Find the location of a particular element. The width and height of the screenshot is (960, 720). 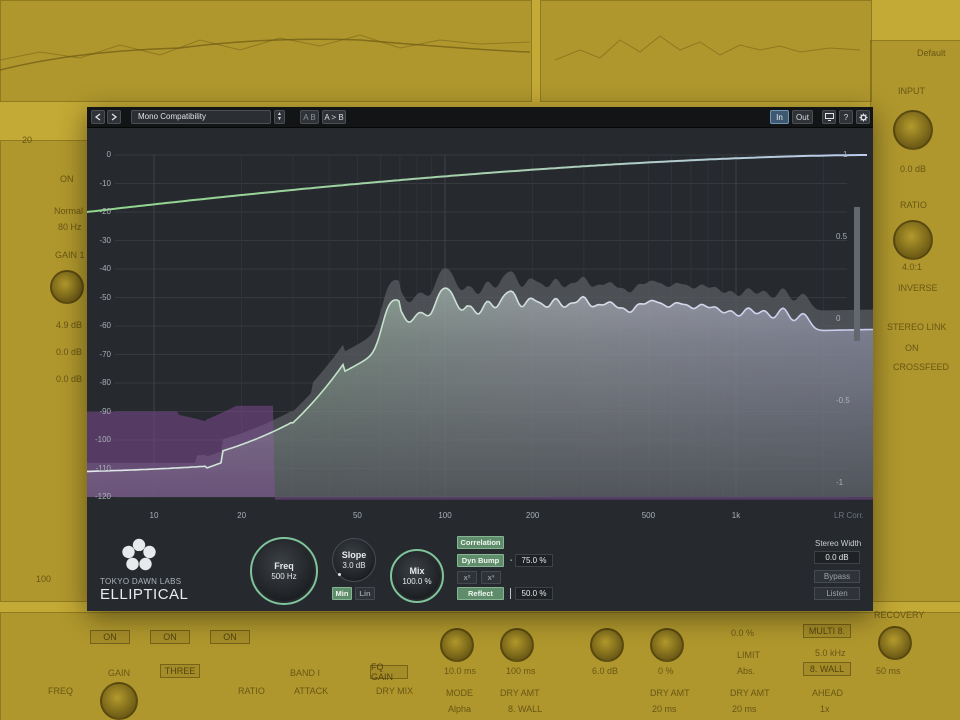

y-axis-label: -120 is located at coordinates (102, 496).